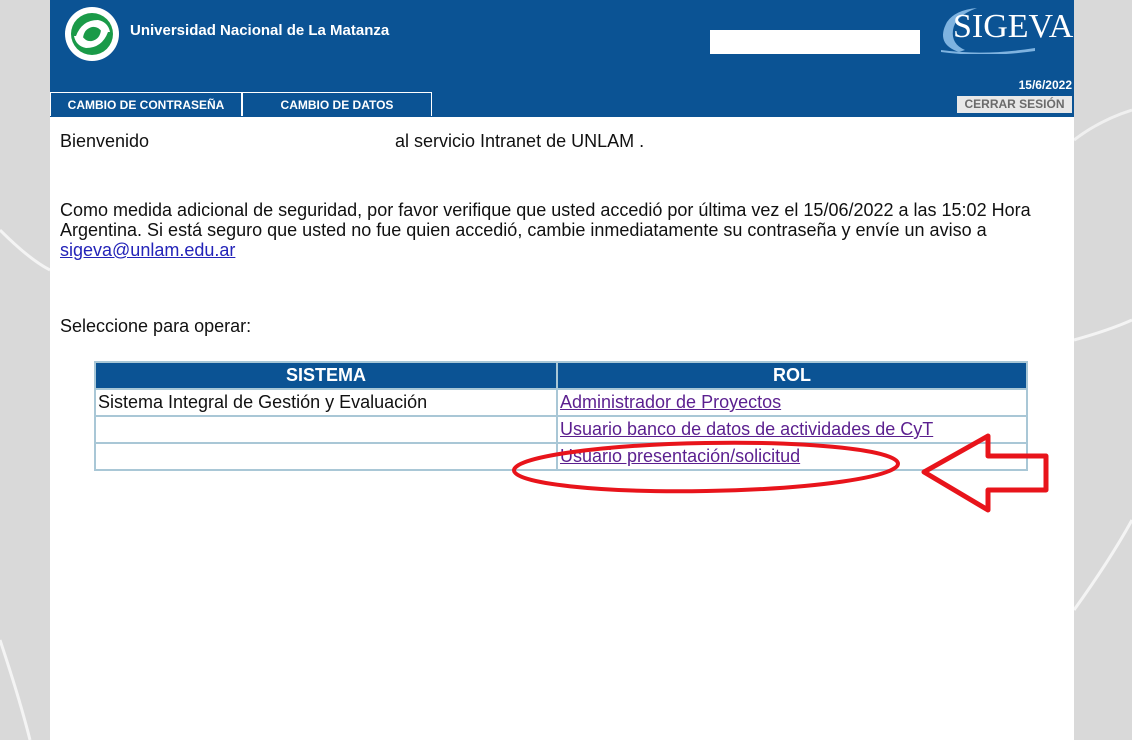 This screenshot has height=740, width=1132. What do you see at coordinates (146, 104) in the screenshot?
I see `tab-change-password: CAMBIO DE CONTRASEÑA` at bounding box center [146, 104].